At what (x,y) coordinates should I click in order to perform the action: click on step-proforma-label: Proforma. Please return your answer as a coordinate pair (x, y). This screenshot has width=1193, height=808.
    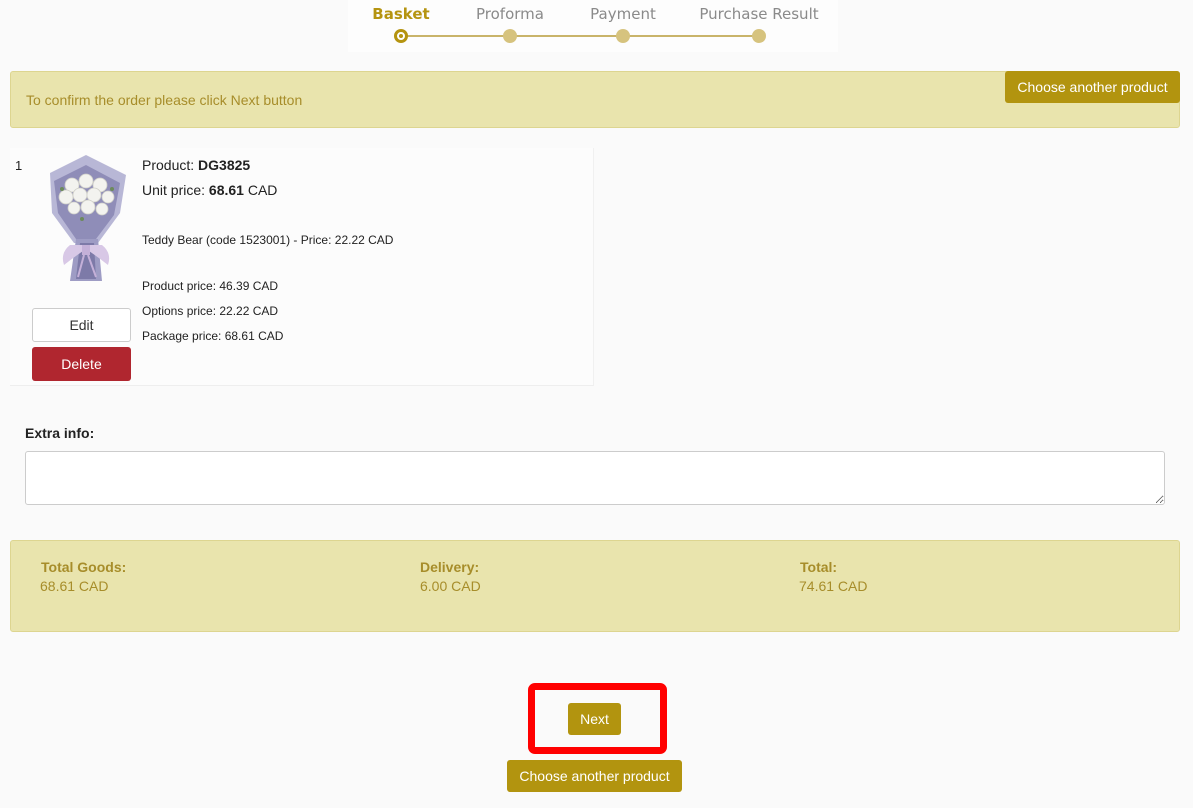
    Looking at the image, I should click on (510, 14).